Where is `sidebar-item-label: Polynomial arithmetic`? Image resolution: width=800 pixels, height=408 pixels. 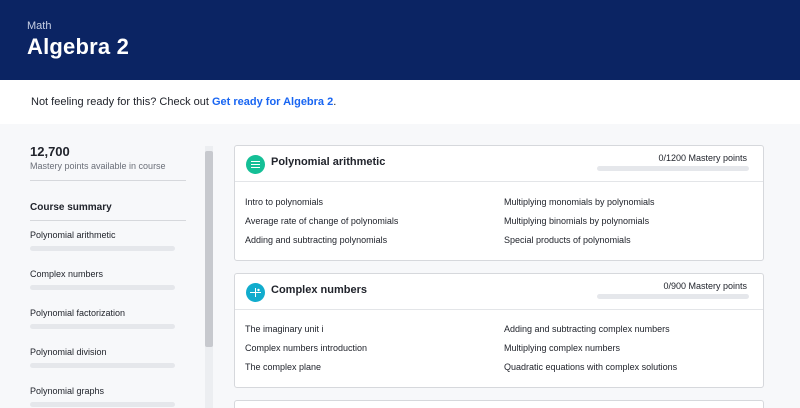
sidebar-item-label: Polynomial arithmetic is located at coordinates (73, 235).